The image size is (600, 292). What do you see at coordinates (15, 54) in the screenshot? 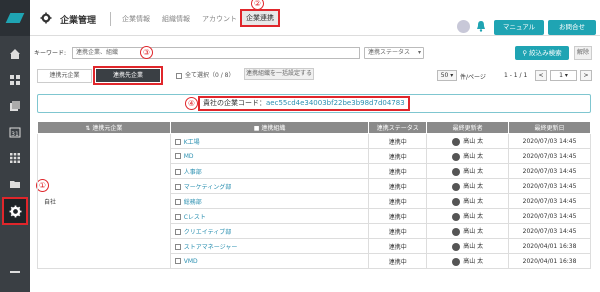
I see `home-icon` at bounding box center [15, 54].